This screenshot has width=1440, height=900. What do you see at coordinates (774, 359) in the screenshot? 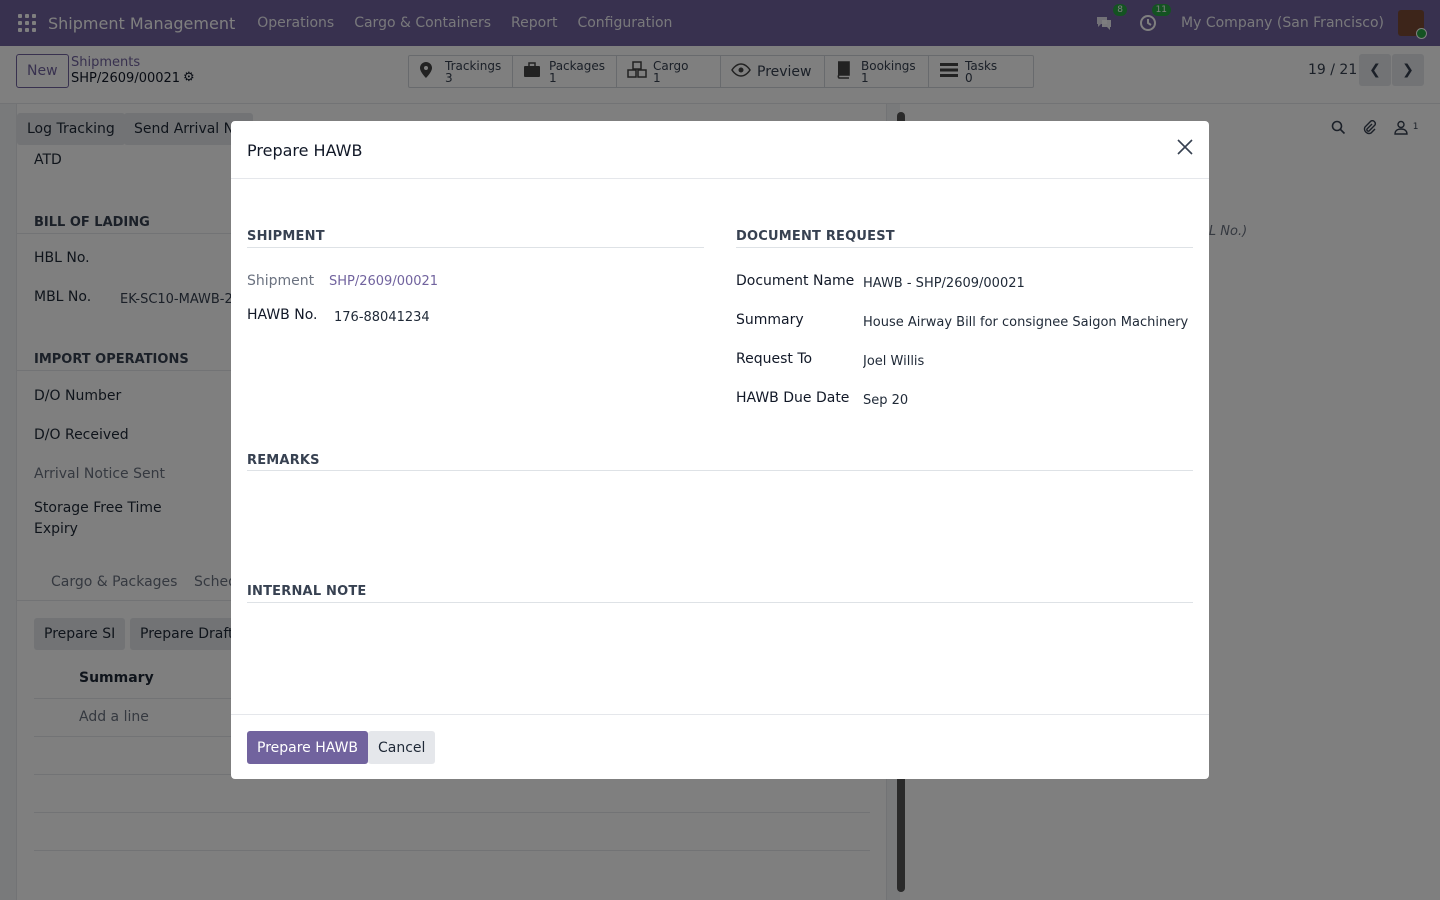
I see `request-to-label: Request To` at bounding box center [774, 359].